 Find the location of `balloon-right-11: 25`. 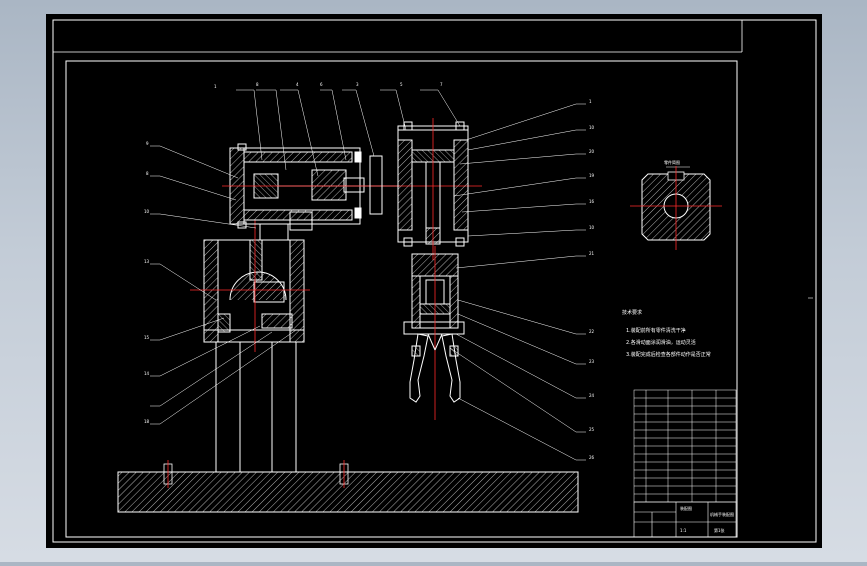

balloon-right-11: 25 is located at coordinates (592, 429).